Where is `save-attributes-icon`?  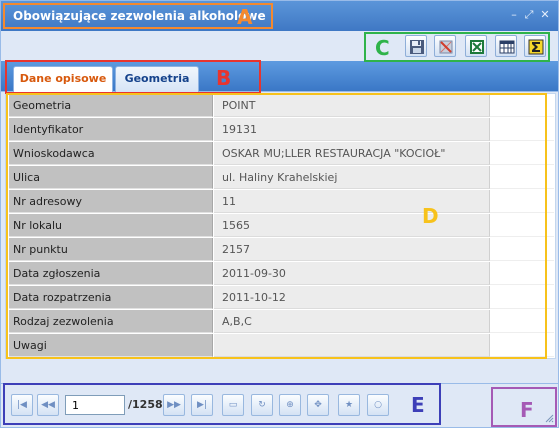 save-attributes-icon is located at coordinates (417, 47).